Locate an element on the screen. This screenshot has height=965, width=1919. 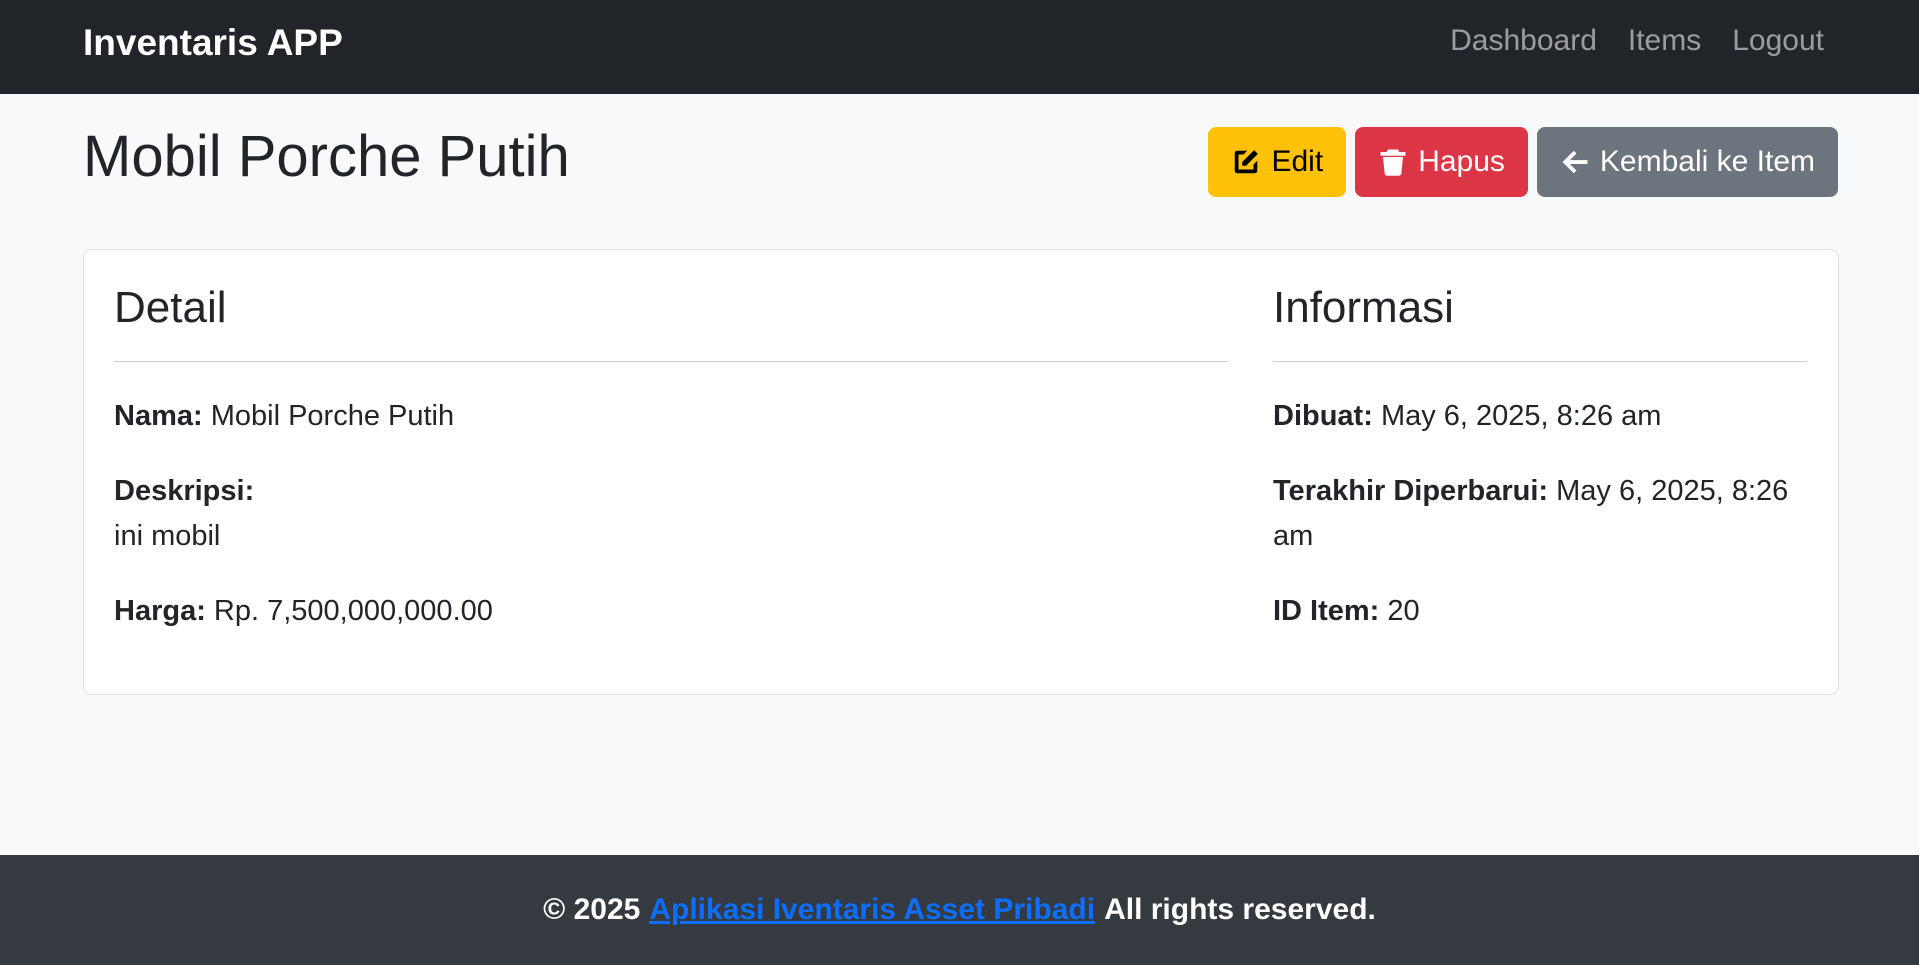
created-field: Dibuat: May 6, 2025, 8:26 am is located at coordinates (1540, 416).